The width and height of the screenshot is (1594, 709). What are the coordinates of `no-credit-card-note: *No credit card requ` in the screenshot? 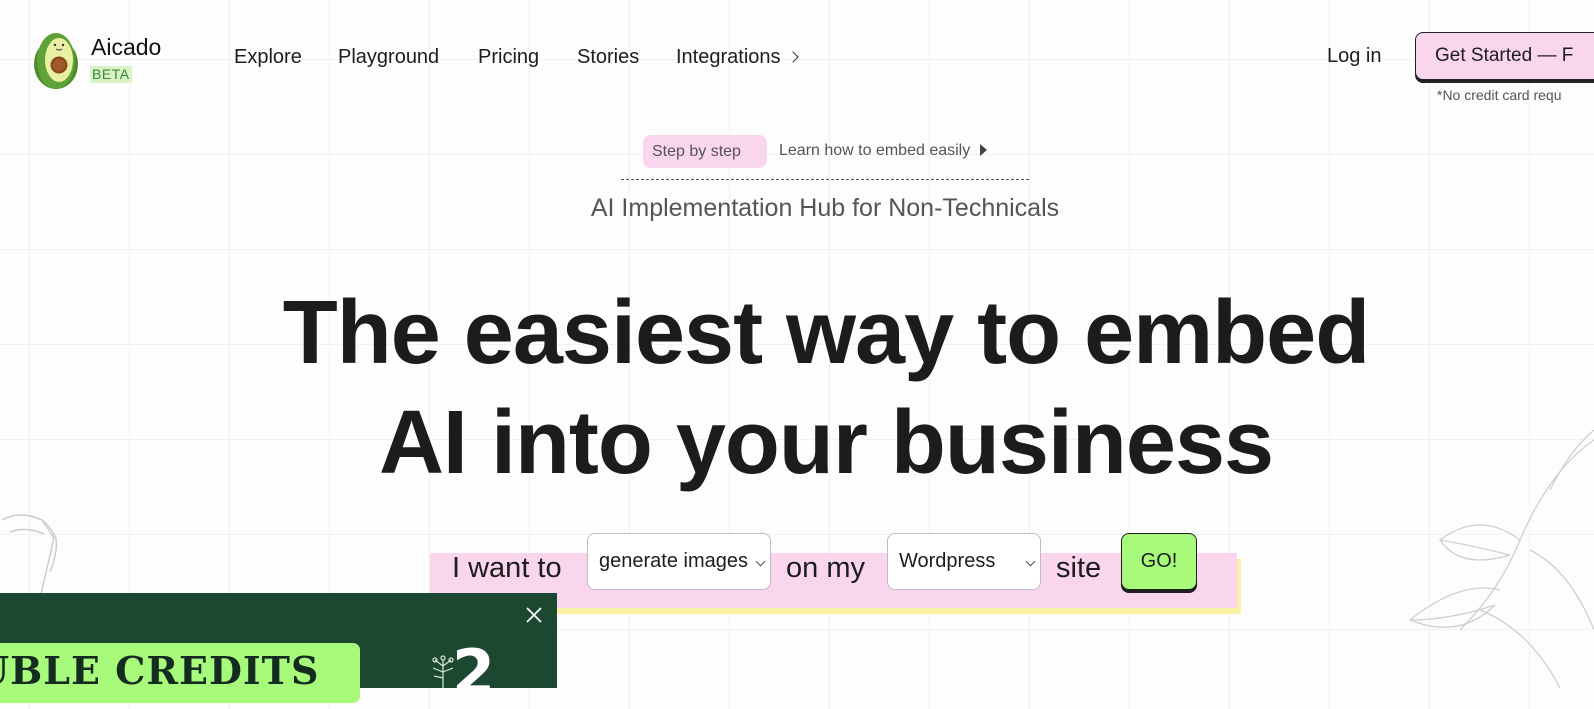 It's located at (1499, 95).